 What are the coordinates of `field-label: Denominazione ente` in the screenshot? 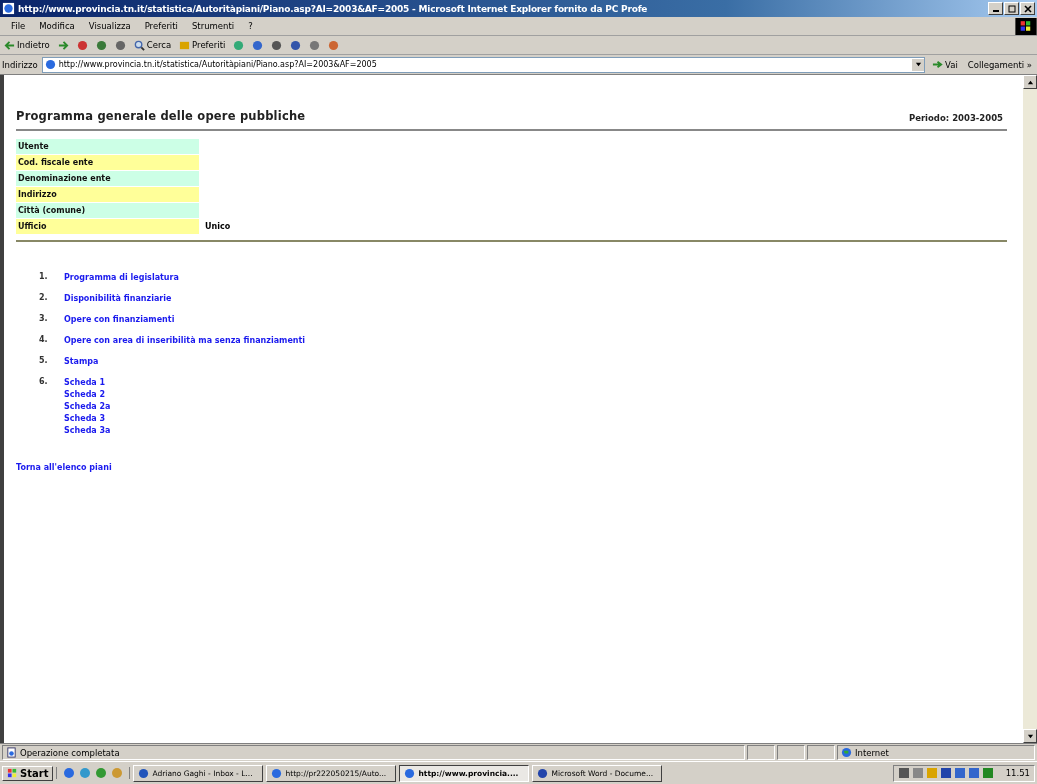 It's located at (107, 178).